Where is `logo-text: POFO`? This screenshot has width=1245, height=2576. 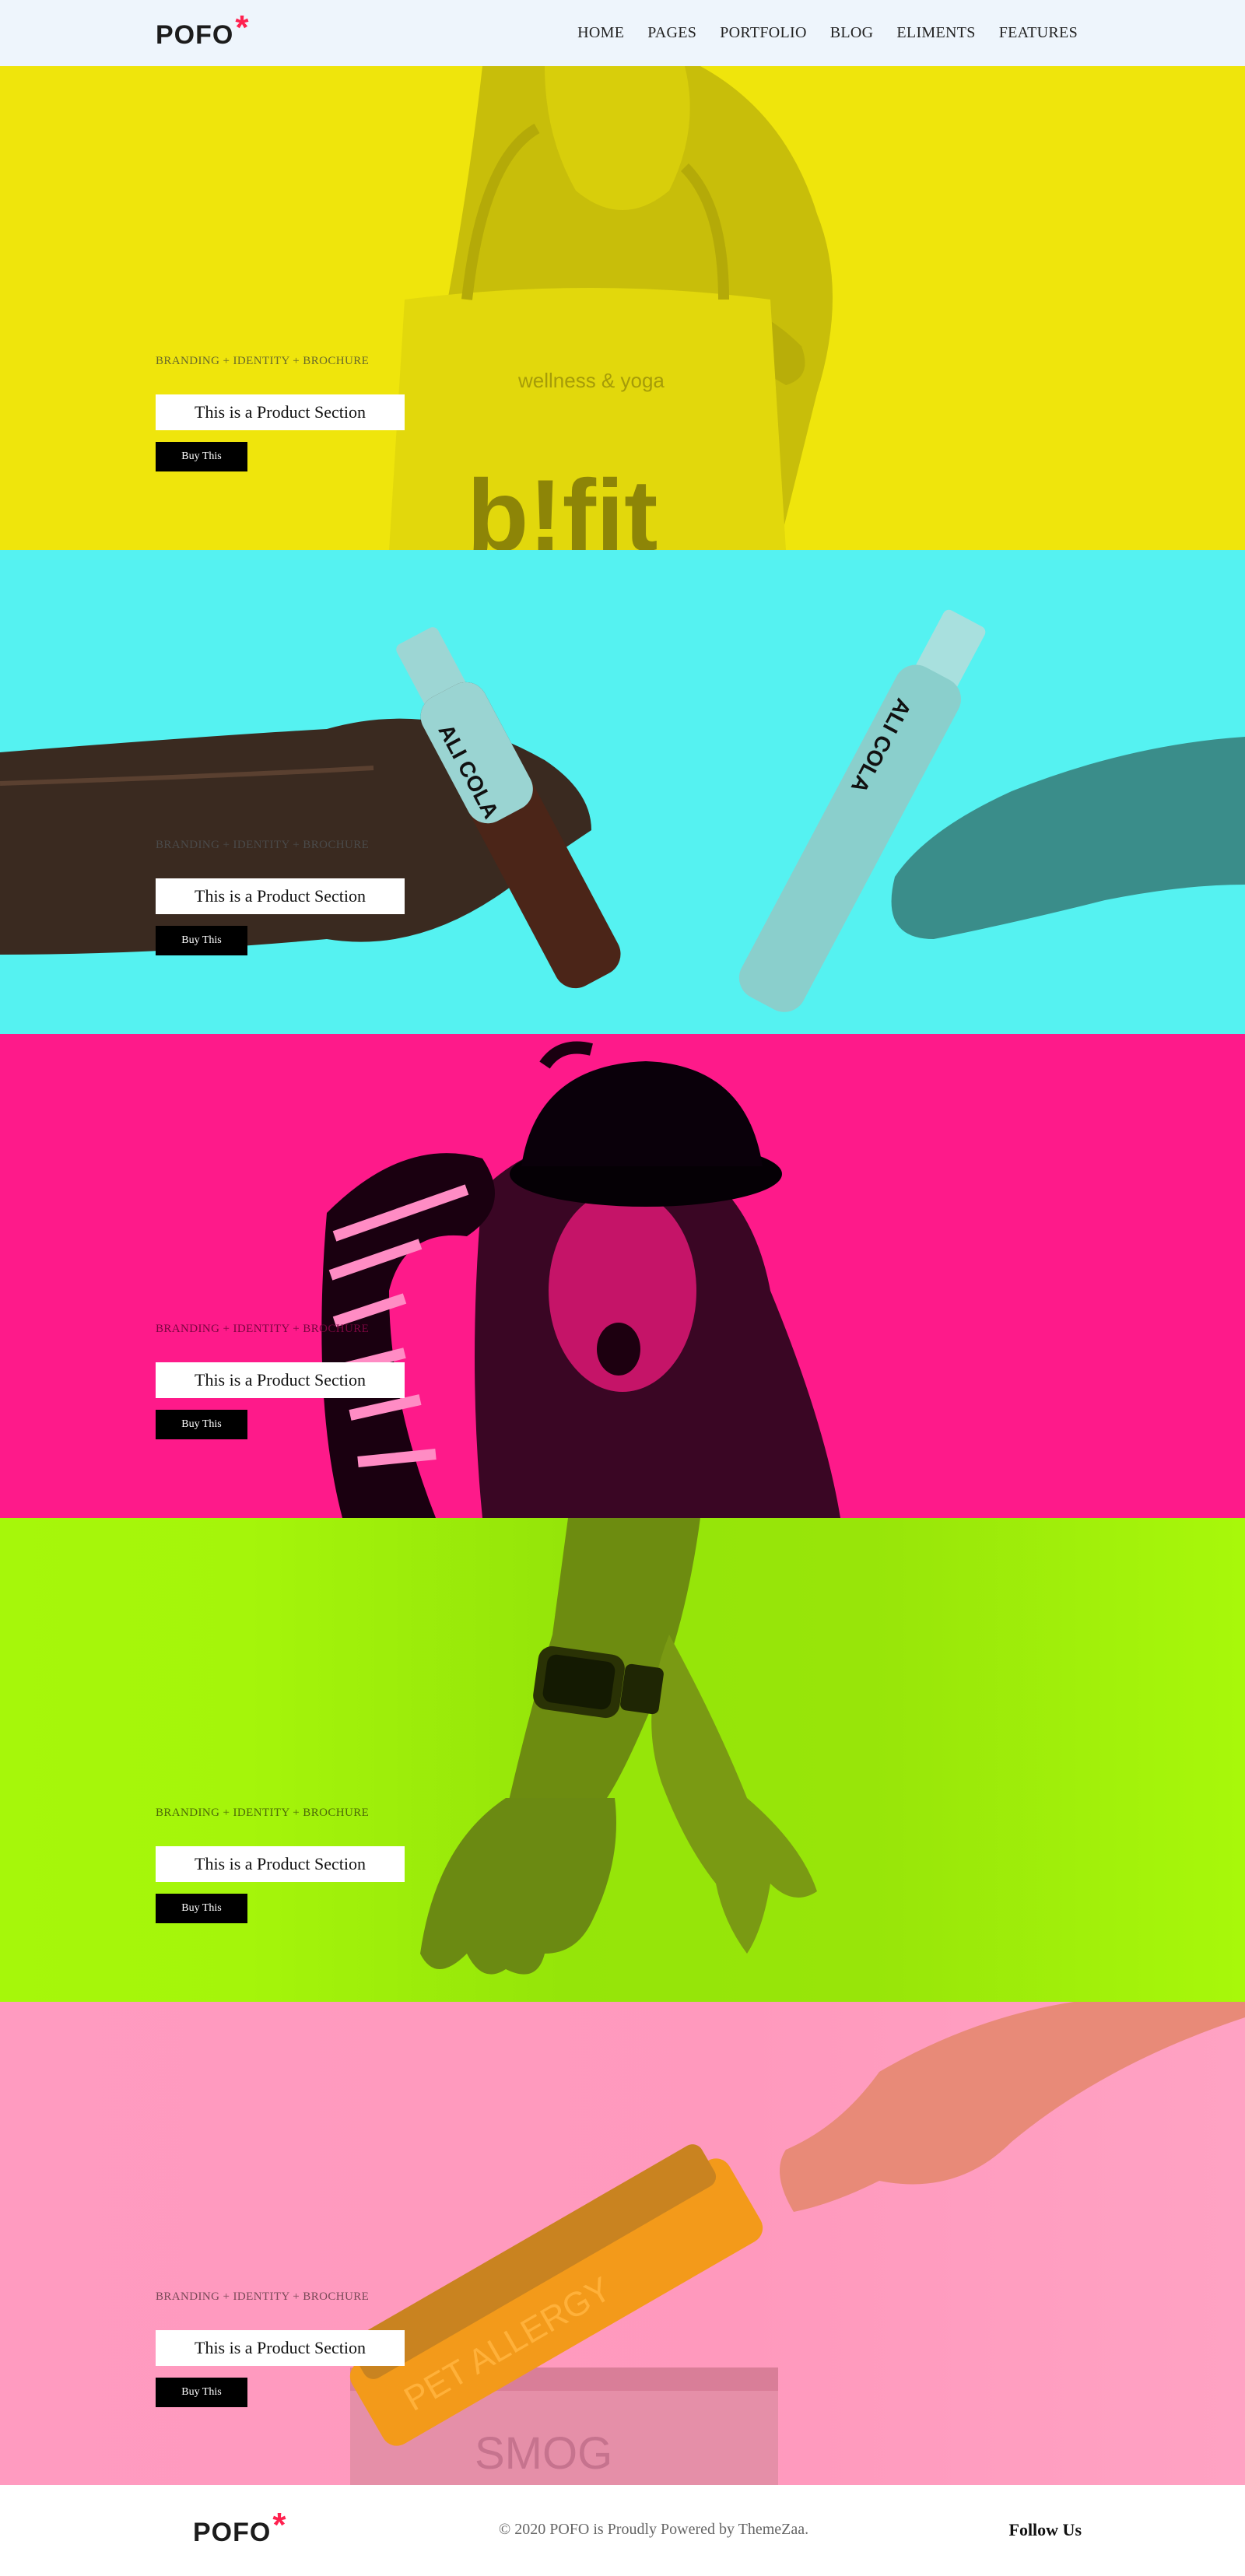
logo-text: POFO is located at coordinates (195, 35).